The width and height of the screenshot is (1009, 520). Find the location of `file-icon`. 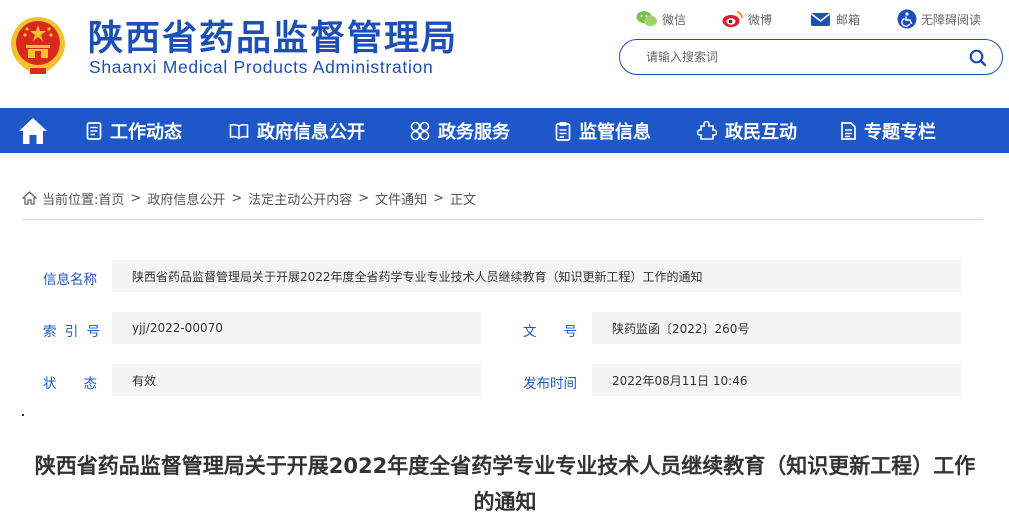

file-icon is located at coordinates (848, 130).